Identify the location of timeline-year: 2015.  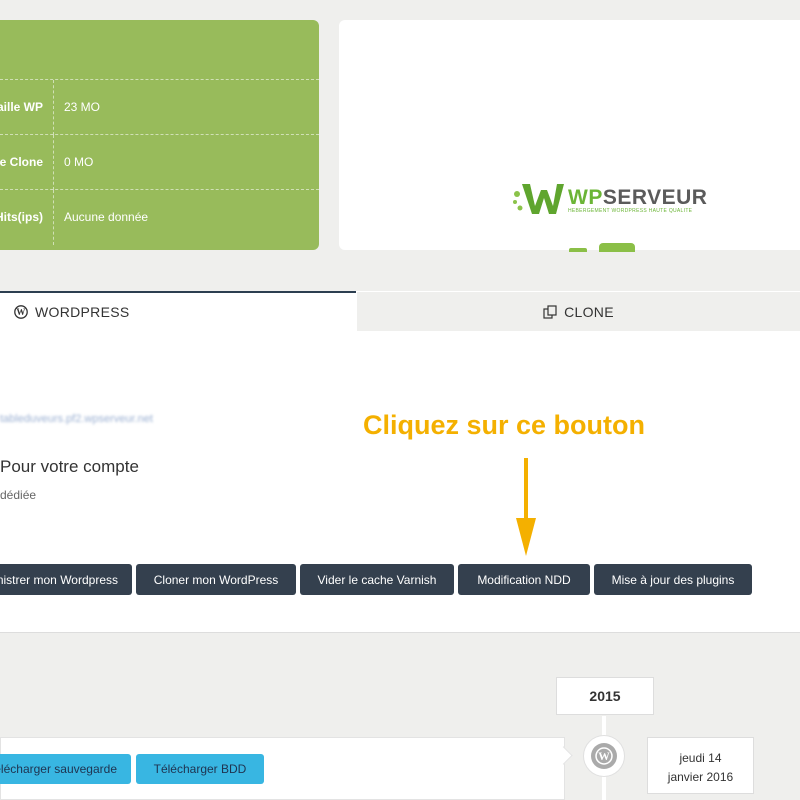
(605, 696).